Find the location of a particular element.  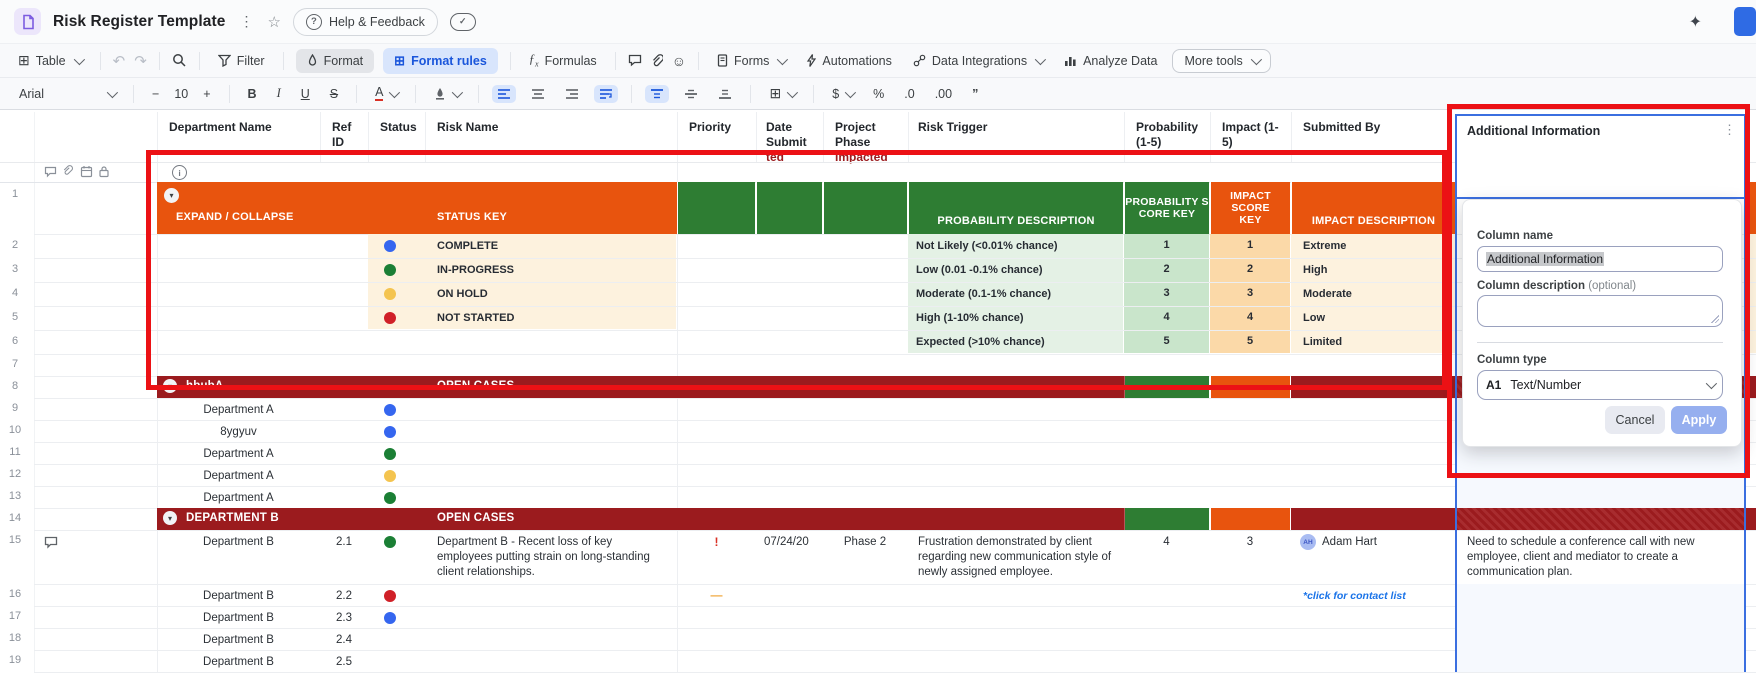

row-number: 1 is located at coordinates (15, 194).